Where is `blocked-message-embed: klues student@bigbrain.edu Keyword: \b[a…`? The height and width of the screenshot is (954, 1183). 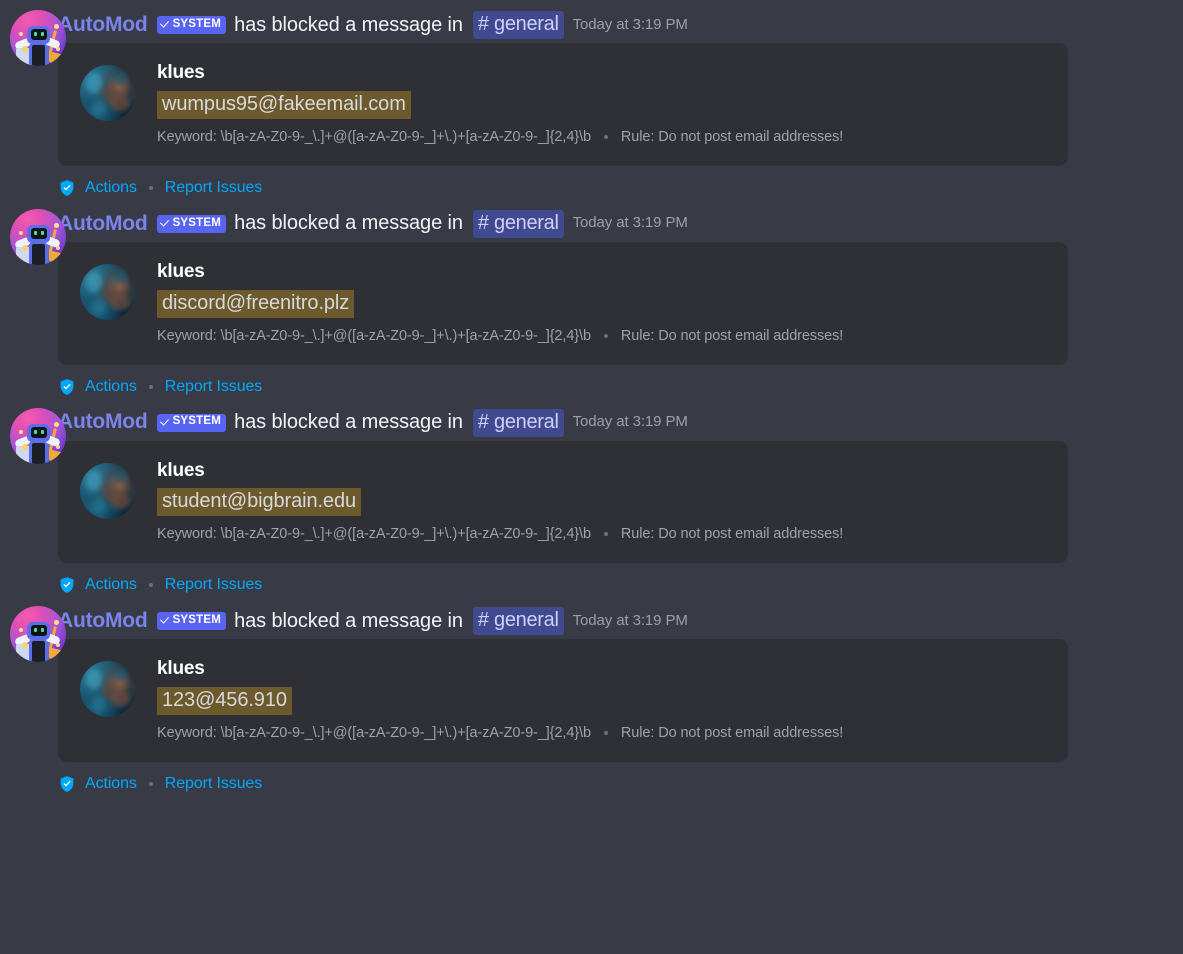 blocked-message-embed: klues student@bigbrain.edu Keyword: \b[a… is located at coordinates (563, 502).